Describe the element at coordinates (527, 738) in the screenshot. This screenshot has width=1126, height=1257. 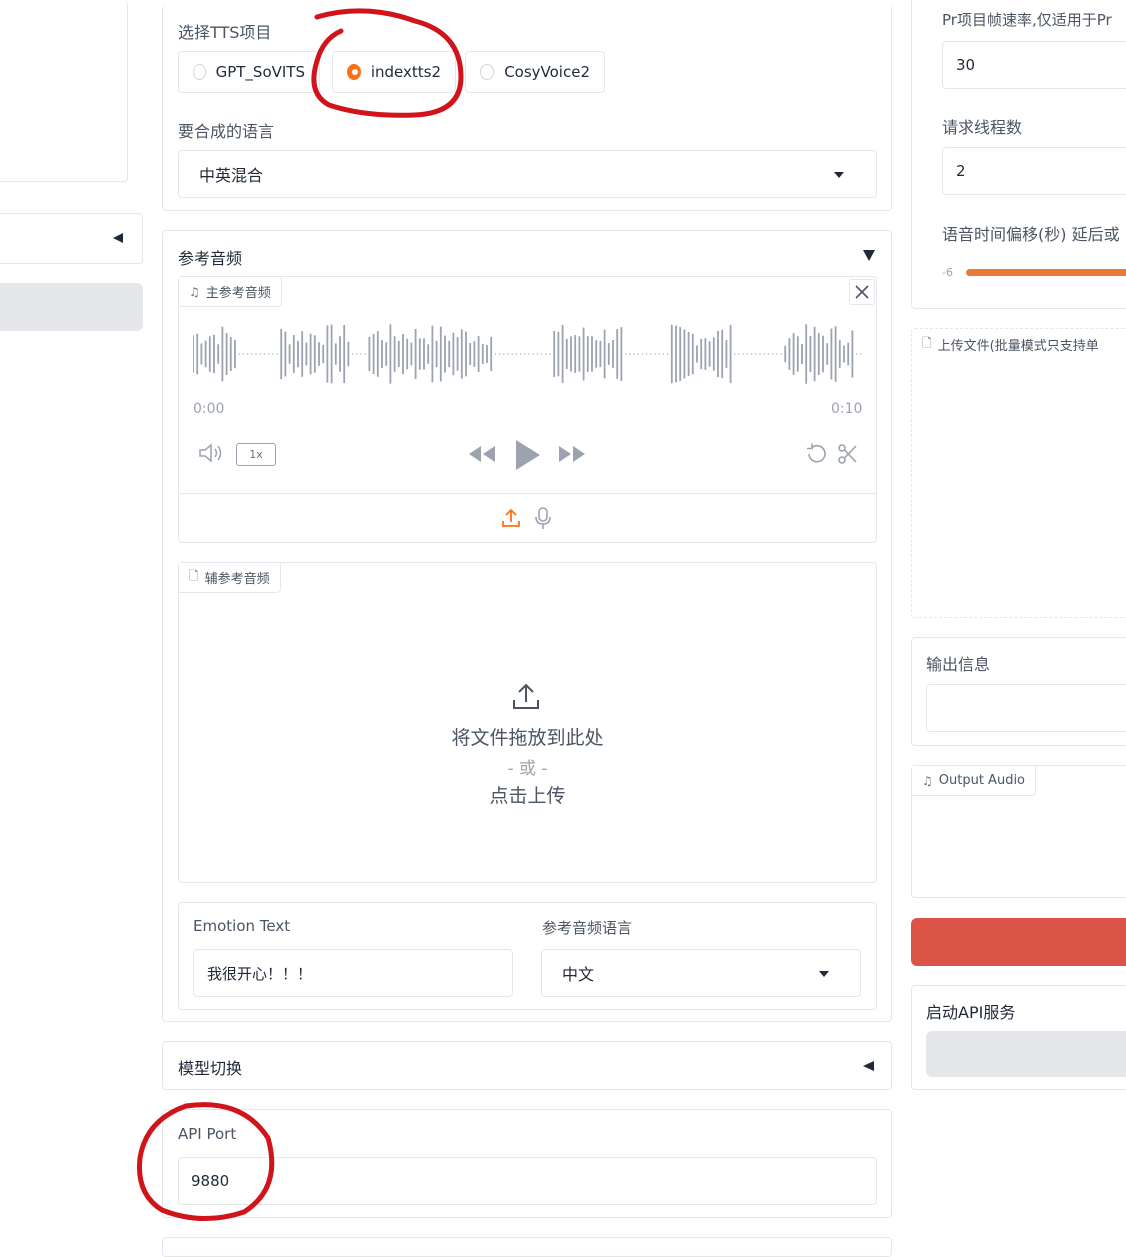
I see `drop-text: 将文件拖放到此处` at that location.